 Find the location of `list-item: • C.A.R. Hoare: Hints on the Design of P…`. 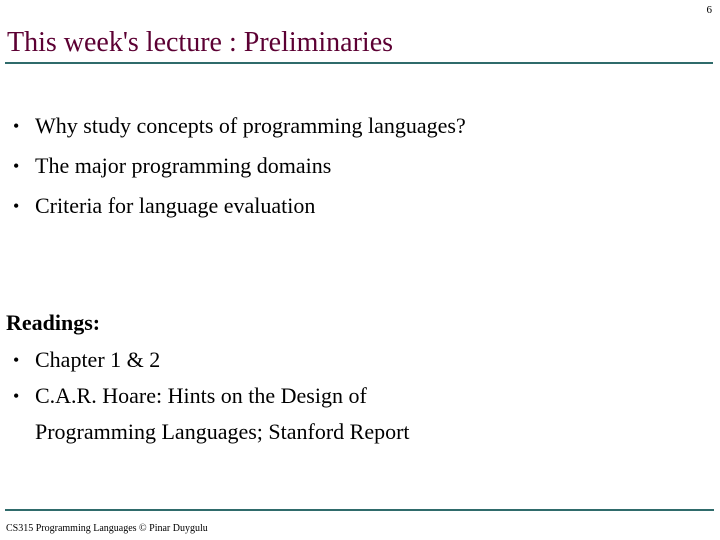

list-item: • C.A.R. Hoare: Hints on the Design of P… is located at coordinates (336, 414).